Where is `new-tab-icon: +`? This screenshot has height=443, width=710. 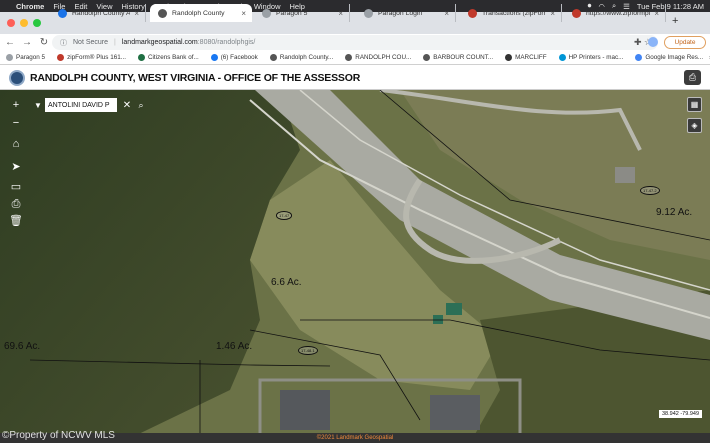
new-tab-icon: + is located at coordinates (675, 21).